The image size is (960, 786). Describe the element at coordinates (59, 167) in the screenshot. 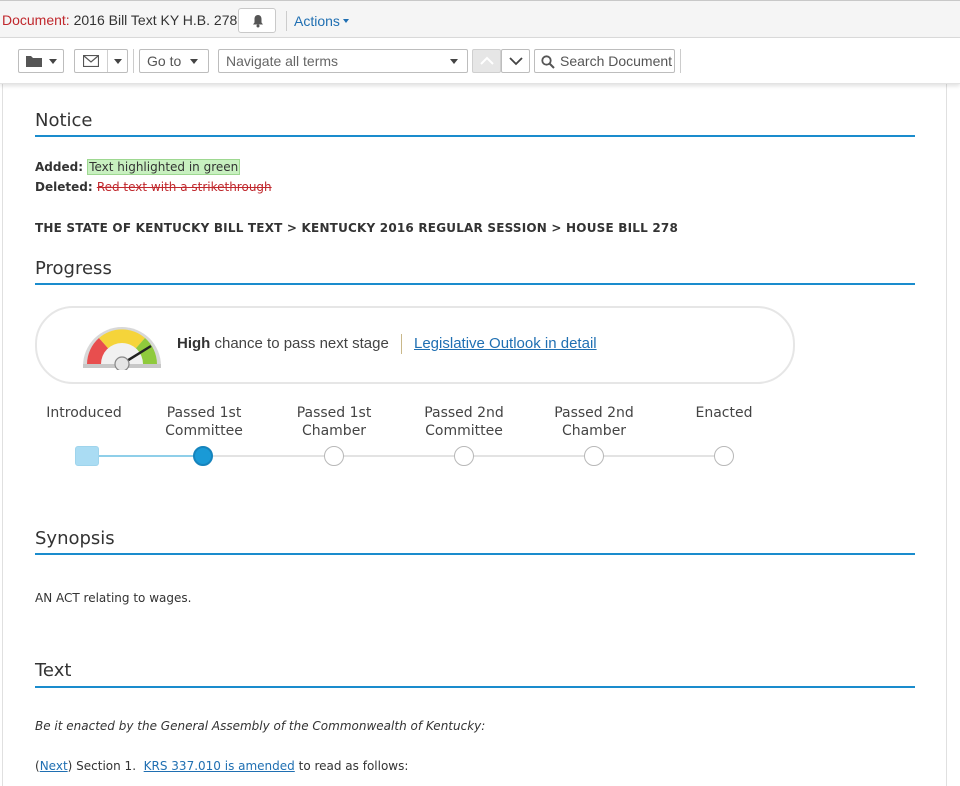

I see `added-label: Added:` at that location.